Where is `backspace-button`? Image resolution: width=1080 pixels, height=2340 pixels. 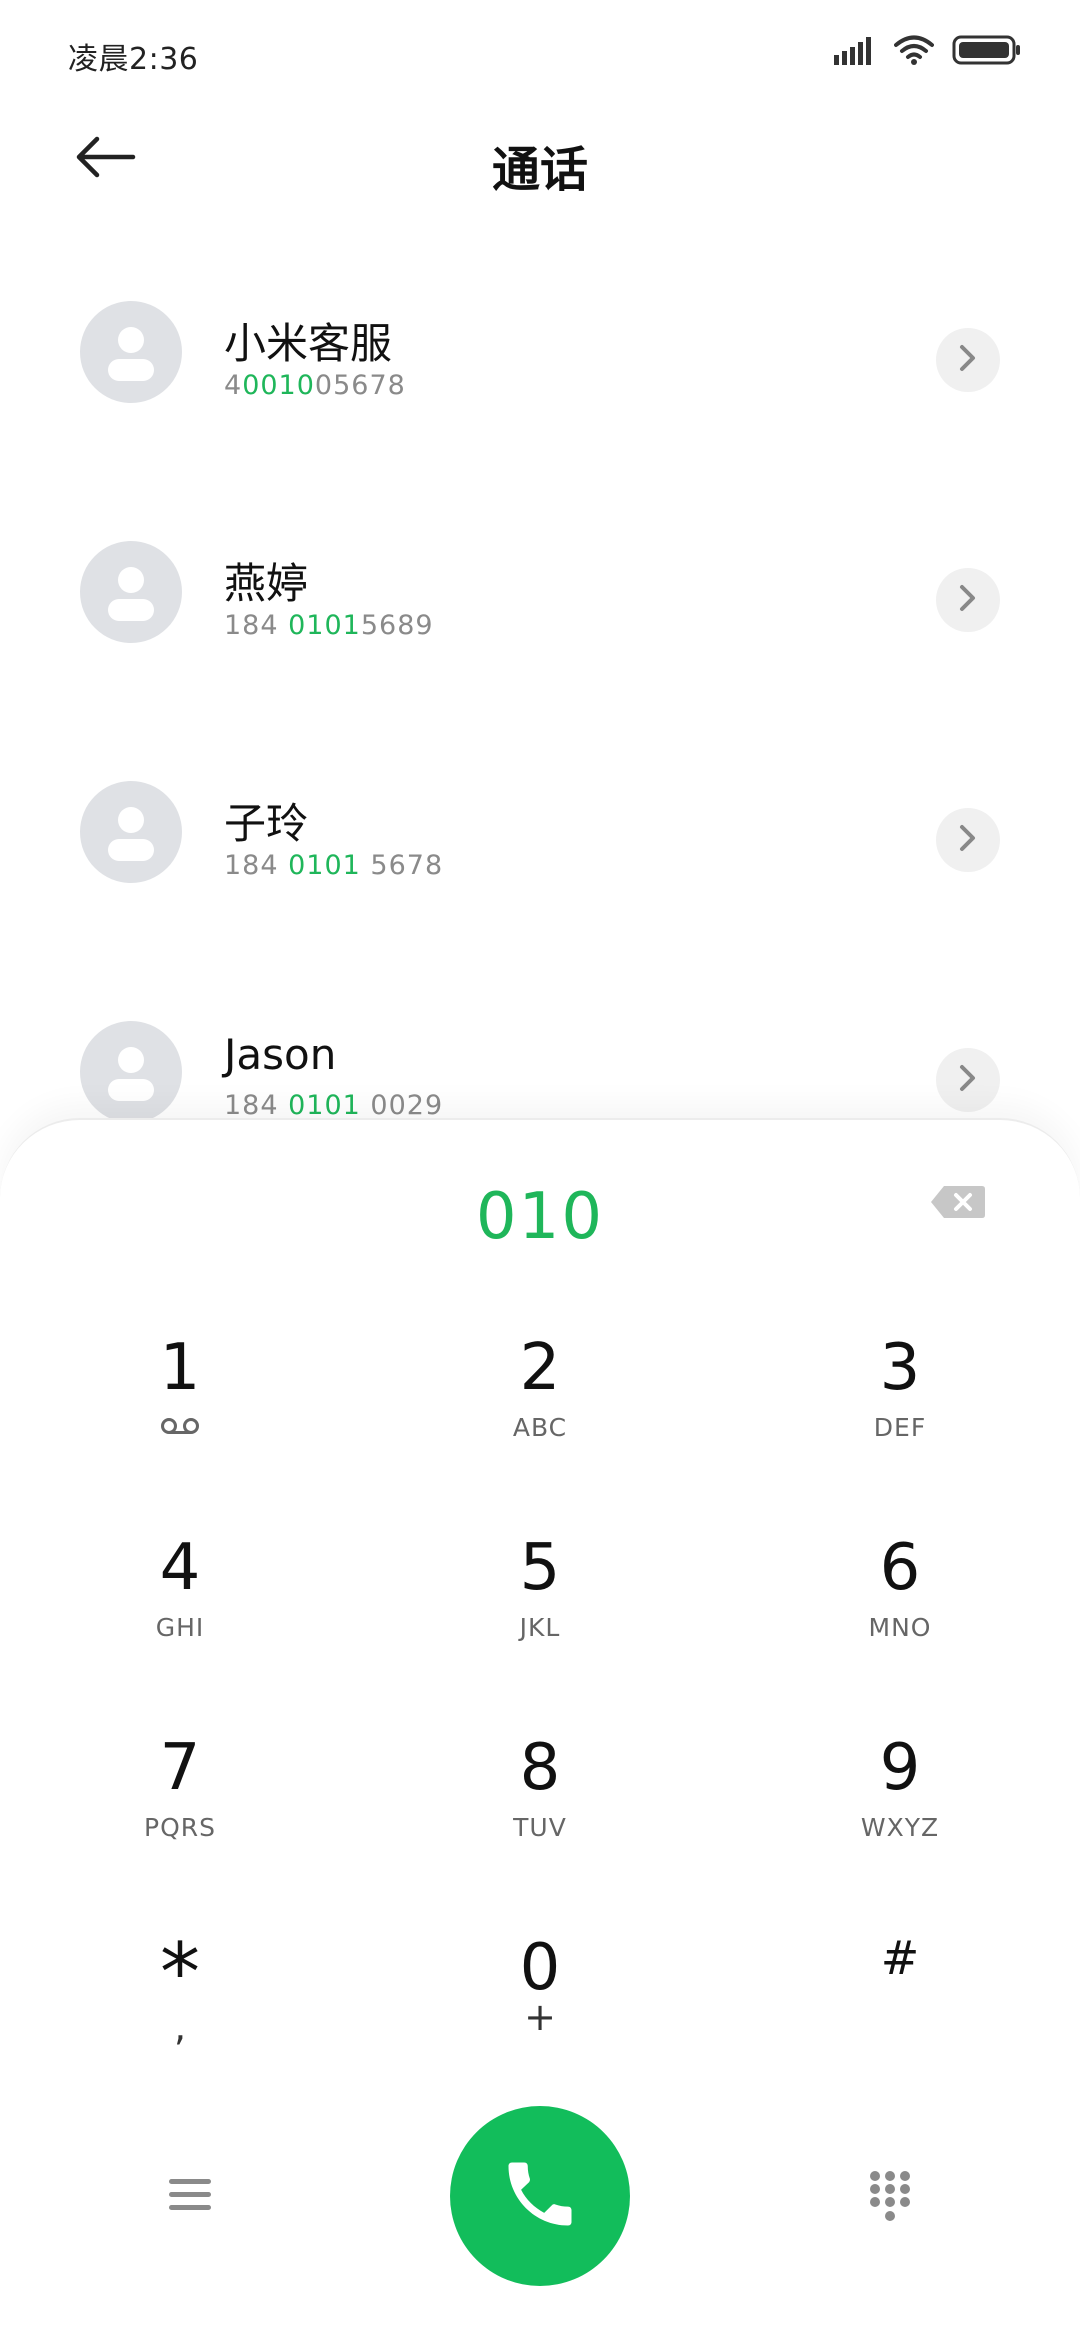
backspace-button is located at coordinates (965, 1207).